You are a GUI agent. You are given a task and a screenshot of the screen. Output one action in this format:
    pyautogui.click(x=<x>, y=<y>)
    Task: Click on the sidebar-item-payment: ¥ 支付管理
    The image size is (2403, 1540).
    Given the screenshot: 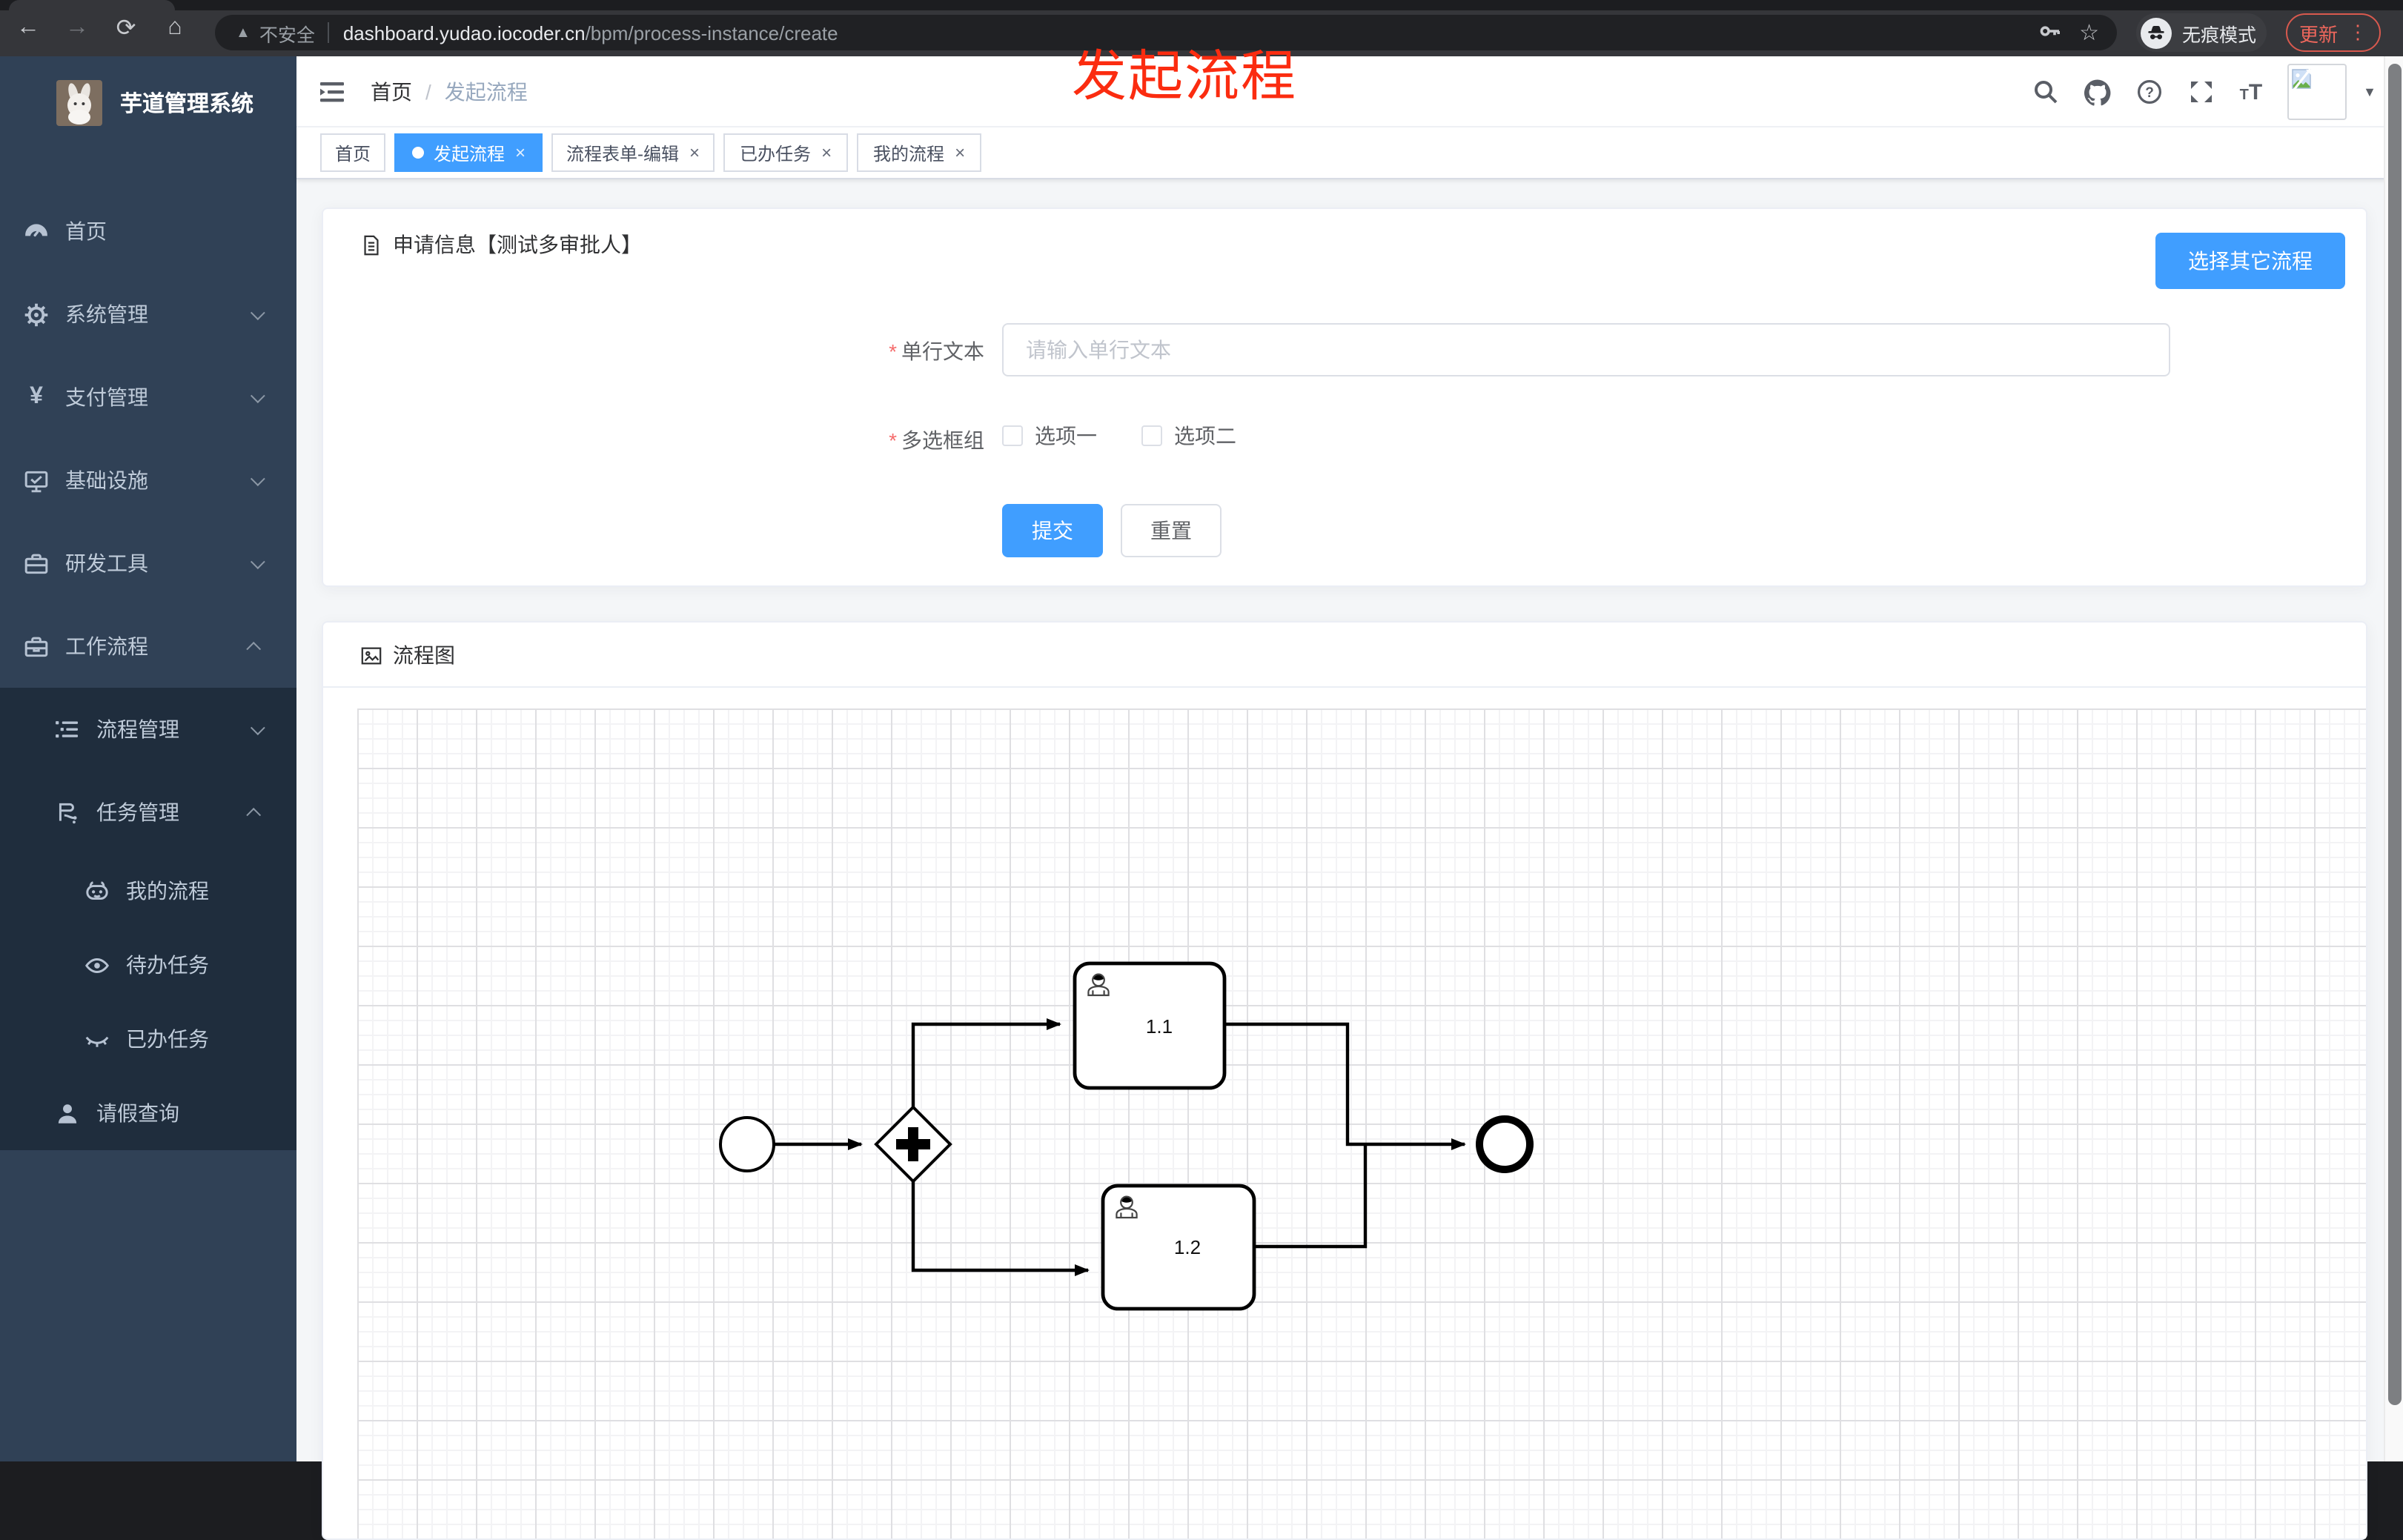 What is the action you would take?
    pyautogui.click(x=148, y=397)
    